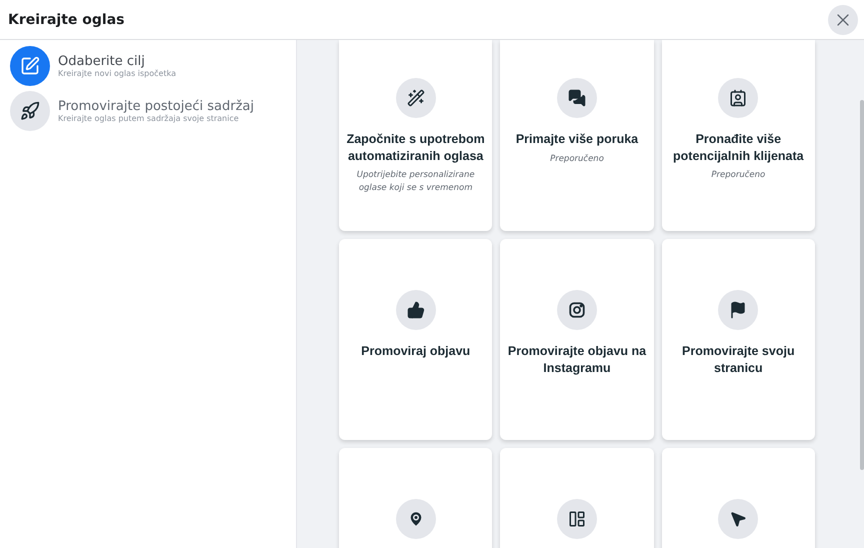 This screenshot has height=548, width=864. Describe the element at coordinates (577, 359) in the screenshot. I see `card-title: Promovirajte objavu na Instagramu` at that location.